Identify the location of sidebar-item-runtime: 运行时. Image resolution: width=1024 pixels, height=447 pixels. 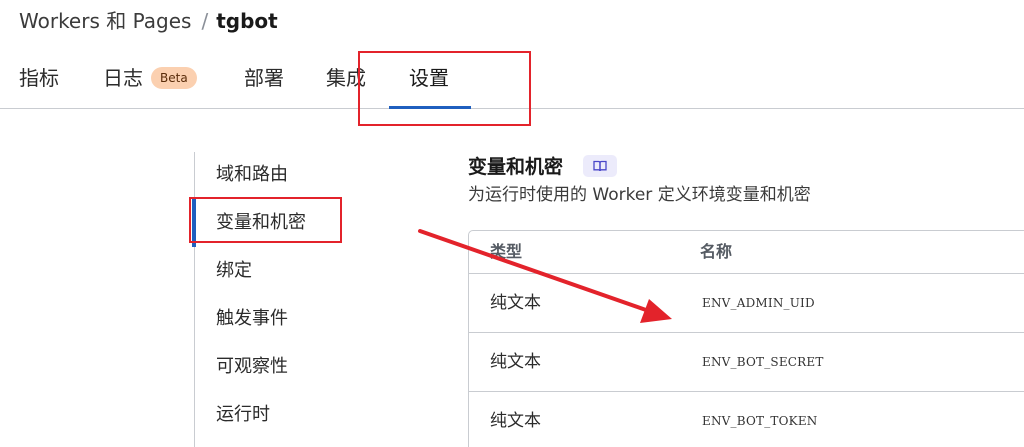
(243, 415).